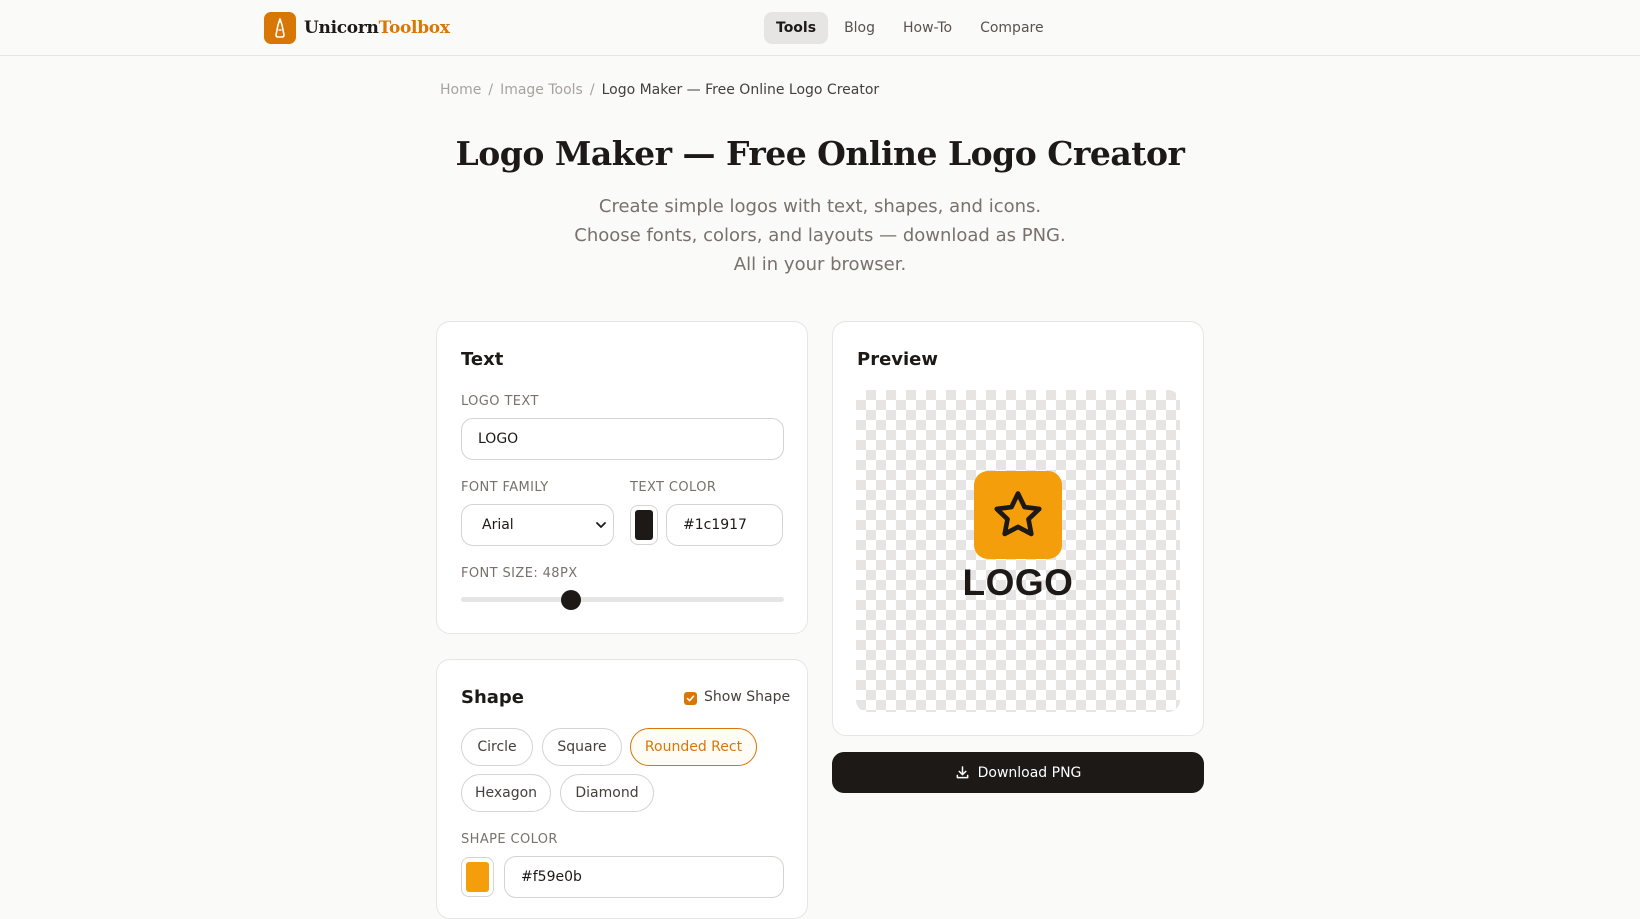  I want to click on show-shape-label: Show Shape, so click(747, 697).